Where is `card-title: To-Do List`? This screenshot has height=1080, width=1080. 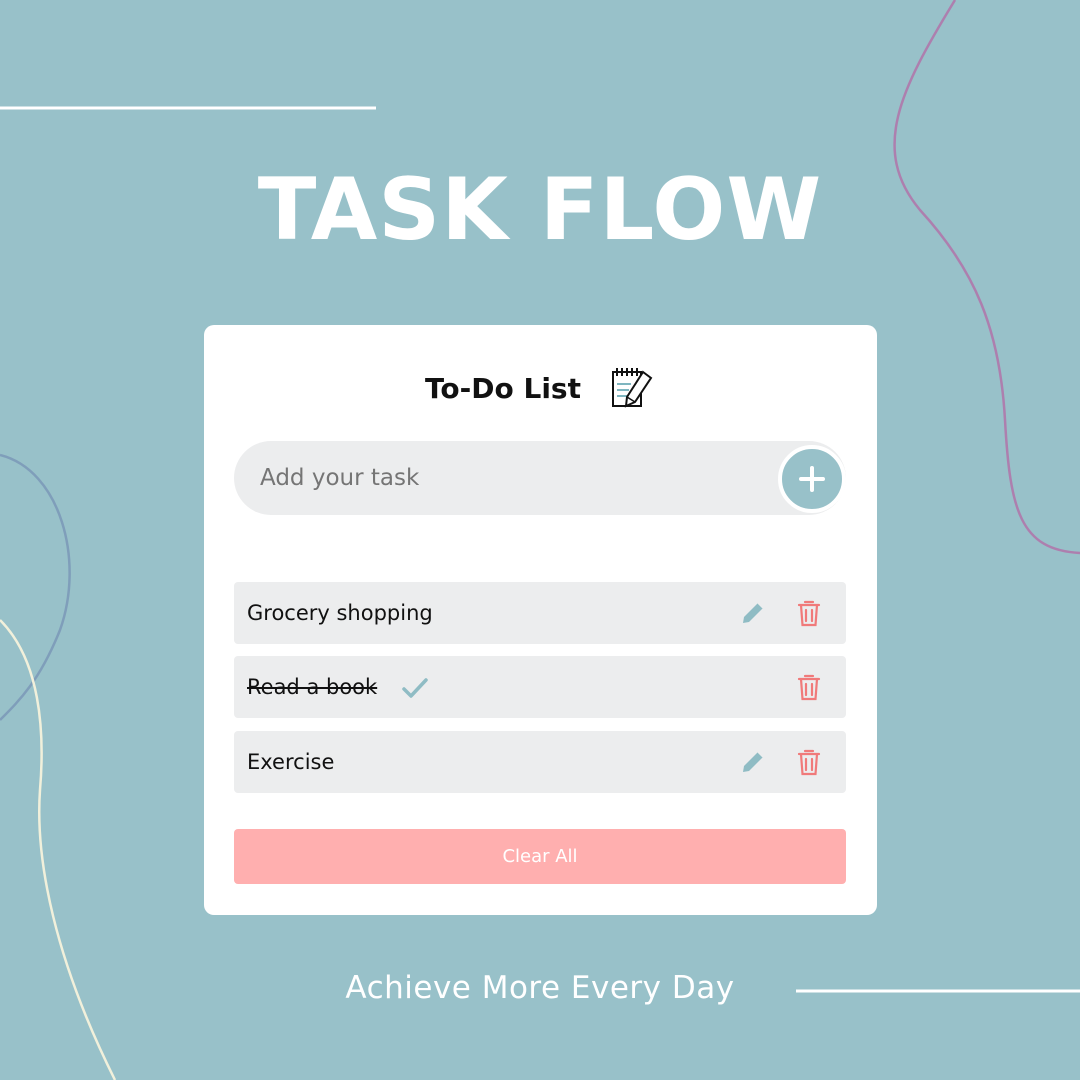 card-title: To-Do List is located at coordinates (503, 388).